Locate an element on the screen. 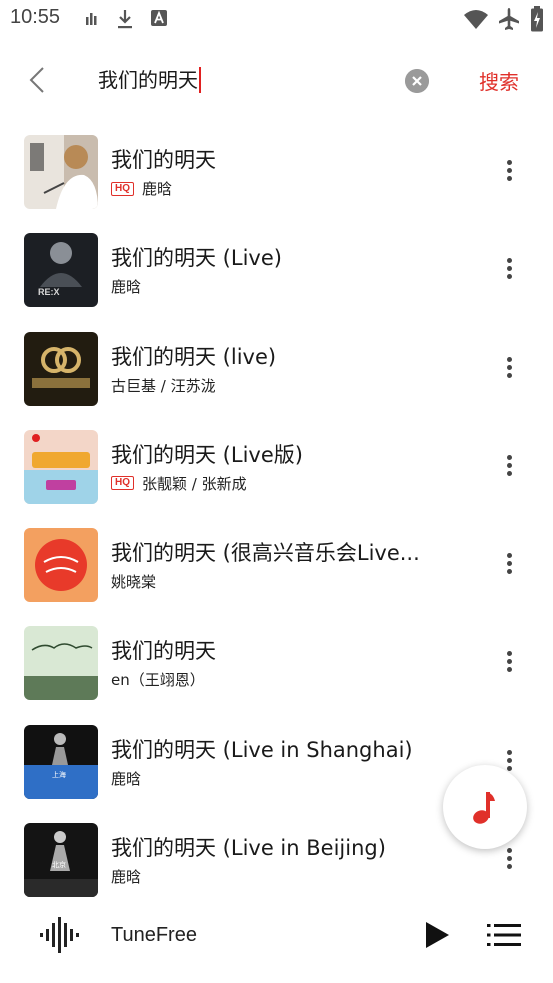 This screenshot has height=983, width=553. song-row: 我们的明天 (Live版) HQ 张靓颖 / 张新成 is located at coordinates (276, 472).